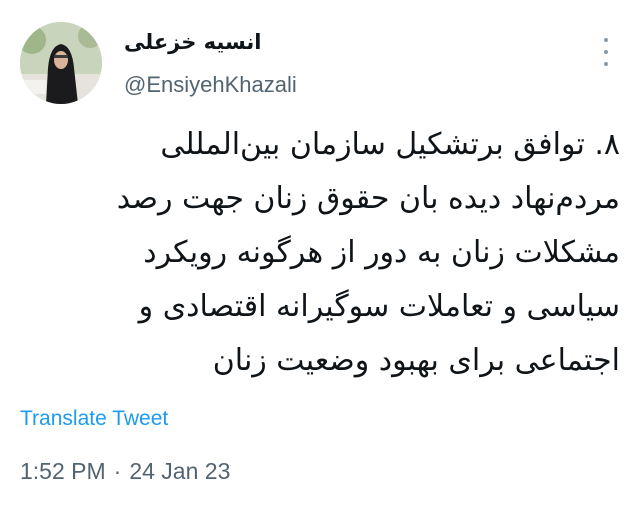 The width and height of the screenshot is (640, 507). I want to click on translate-tweet-link: Translate Tweet, so click(94, 419).